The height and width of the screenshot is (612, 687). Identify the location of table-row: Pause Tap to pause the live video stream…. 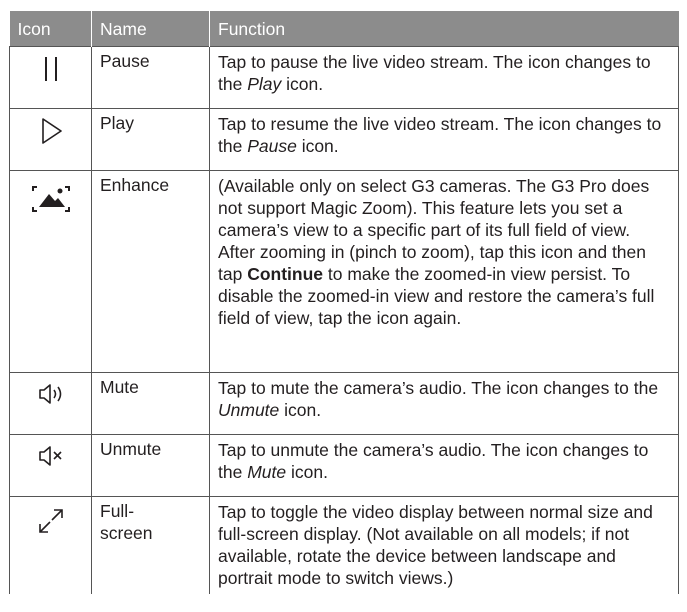
(344, 77).